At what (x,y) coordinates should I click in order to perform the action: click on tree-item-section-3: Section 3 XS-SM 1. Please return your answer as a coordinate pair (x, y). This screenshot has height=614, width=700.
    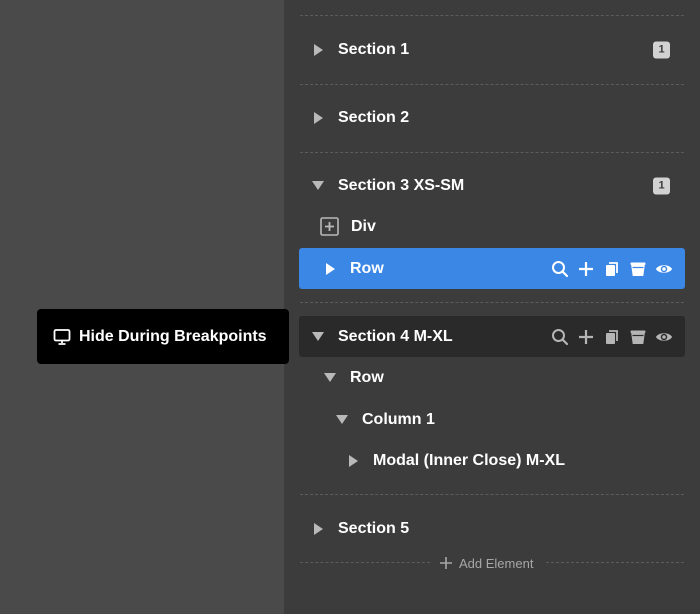
    Looking at the image, I should click on (492, 185).